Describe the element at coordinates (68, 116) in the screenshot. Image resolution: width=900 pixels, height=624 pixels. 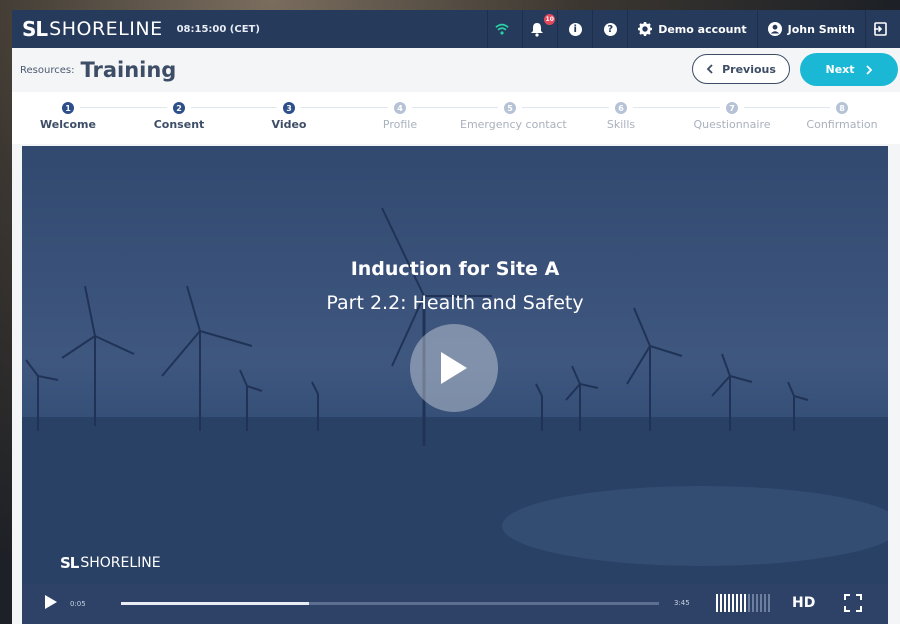
I see `step-welcome: 1 Welcome` at that location.